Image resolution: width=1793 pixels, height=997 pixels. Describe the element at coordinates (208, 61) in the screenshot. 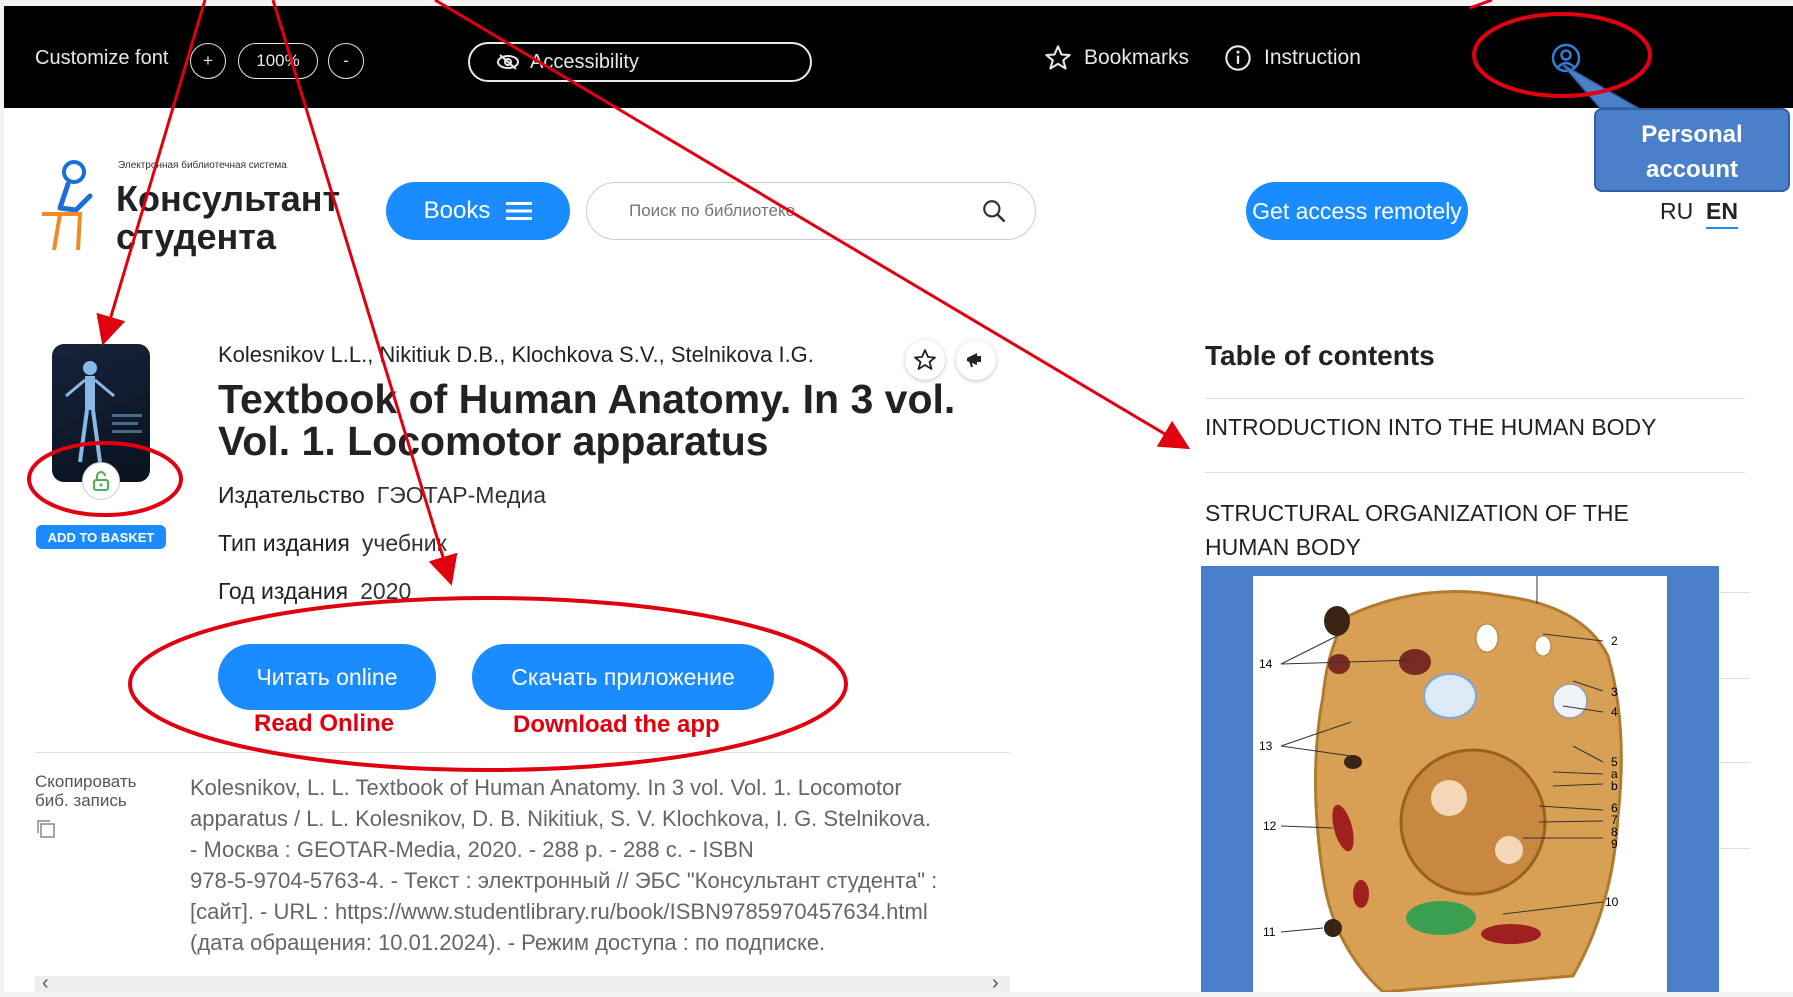

I see `font-increase-button: +` at that location.